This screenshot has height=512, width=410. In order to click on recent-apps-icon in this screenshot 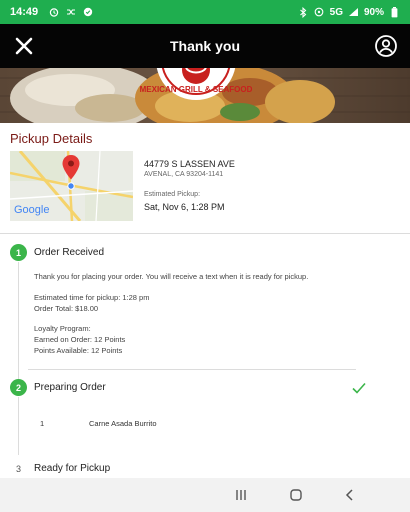, I will do `click(241, 495)`.